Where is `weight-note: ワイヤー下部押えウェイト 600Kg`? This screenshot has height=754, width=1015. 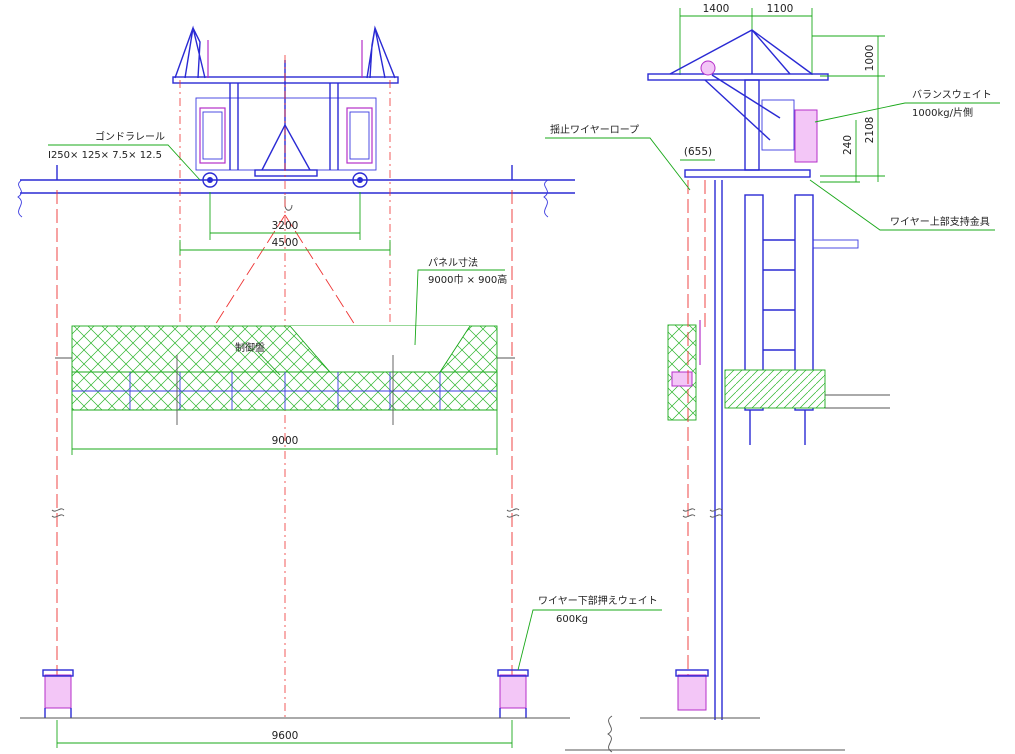
weight-note: ワイヤー下部押えウェイト 600Kg is located at coordinates (589, 632).